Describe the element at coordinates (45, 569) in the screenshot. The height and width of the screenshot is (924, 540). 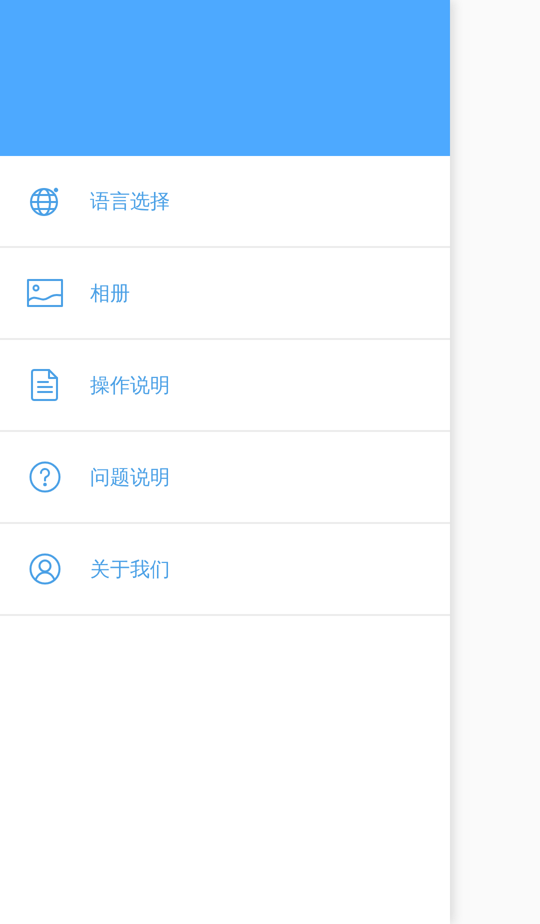
I see `user-icon` at that location.